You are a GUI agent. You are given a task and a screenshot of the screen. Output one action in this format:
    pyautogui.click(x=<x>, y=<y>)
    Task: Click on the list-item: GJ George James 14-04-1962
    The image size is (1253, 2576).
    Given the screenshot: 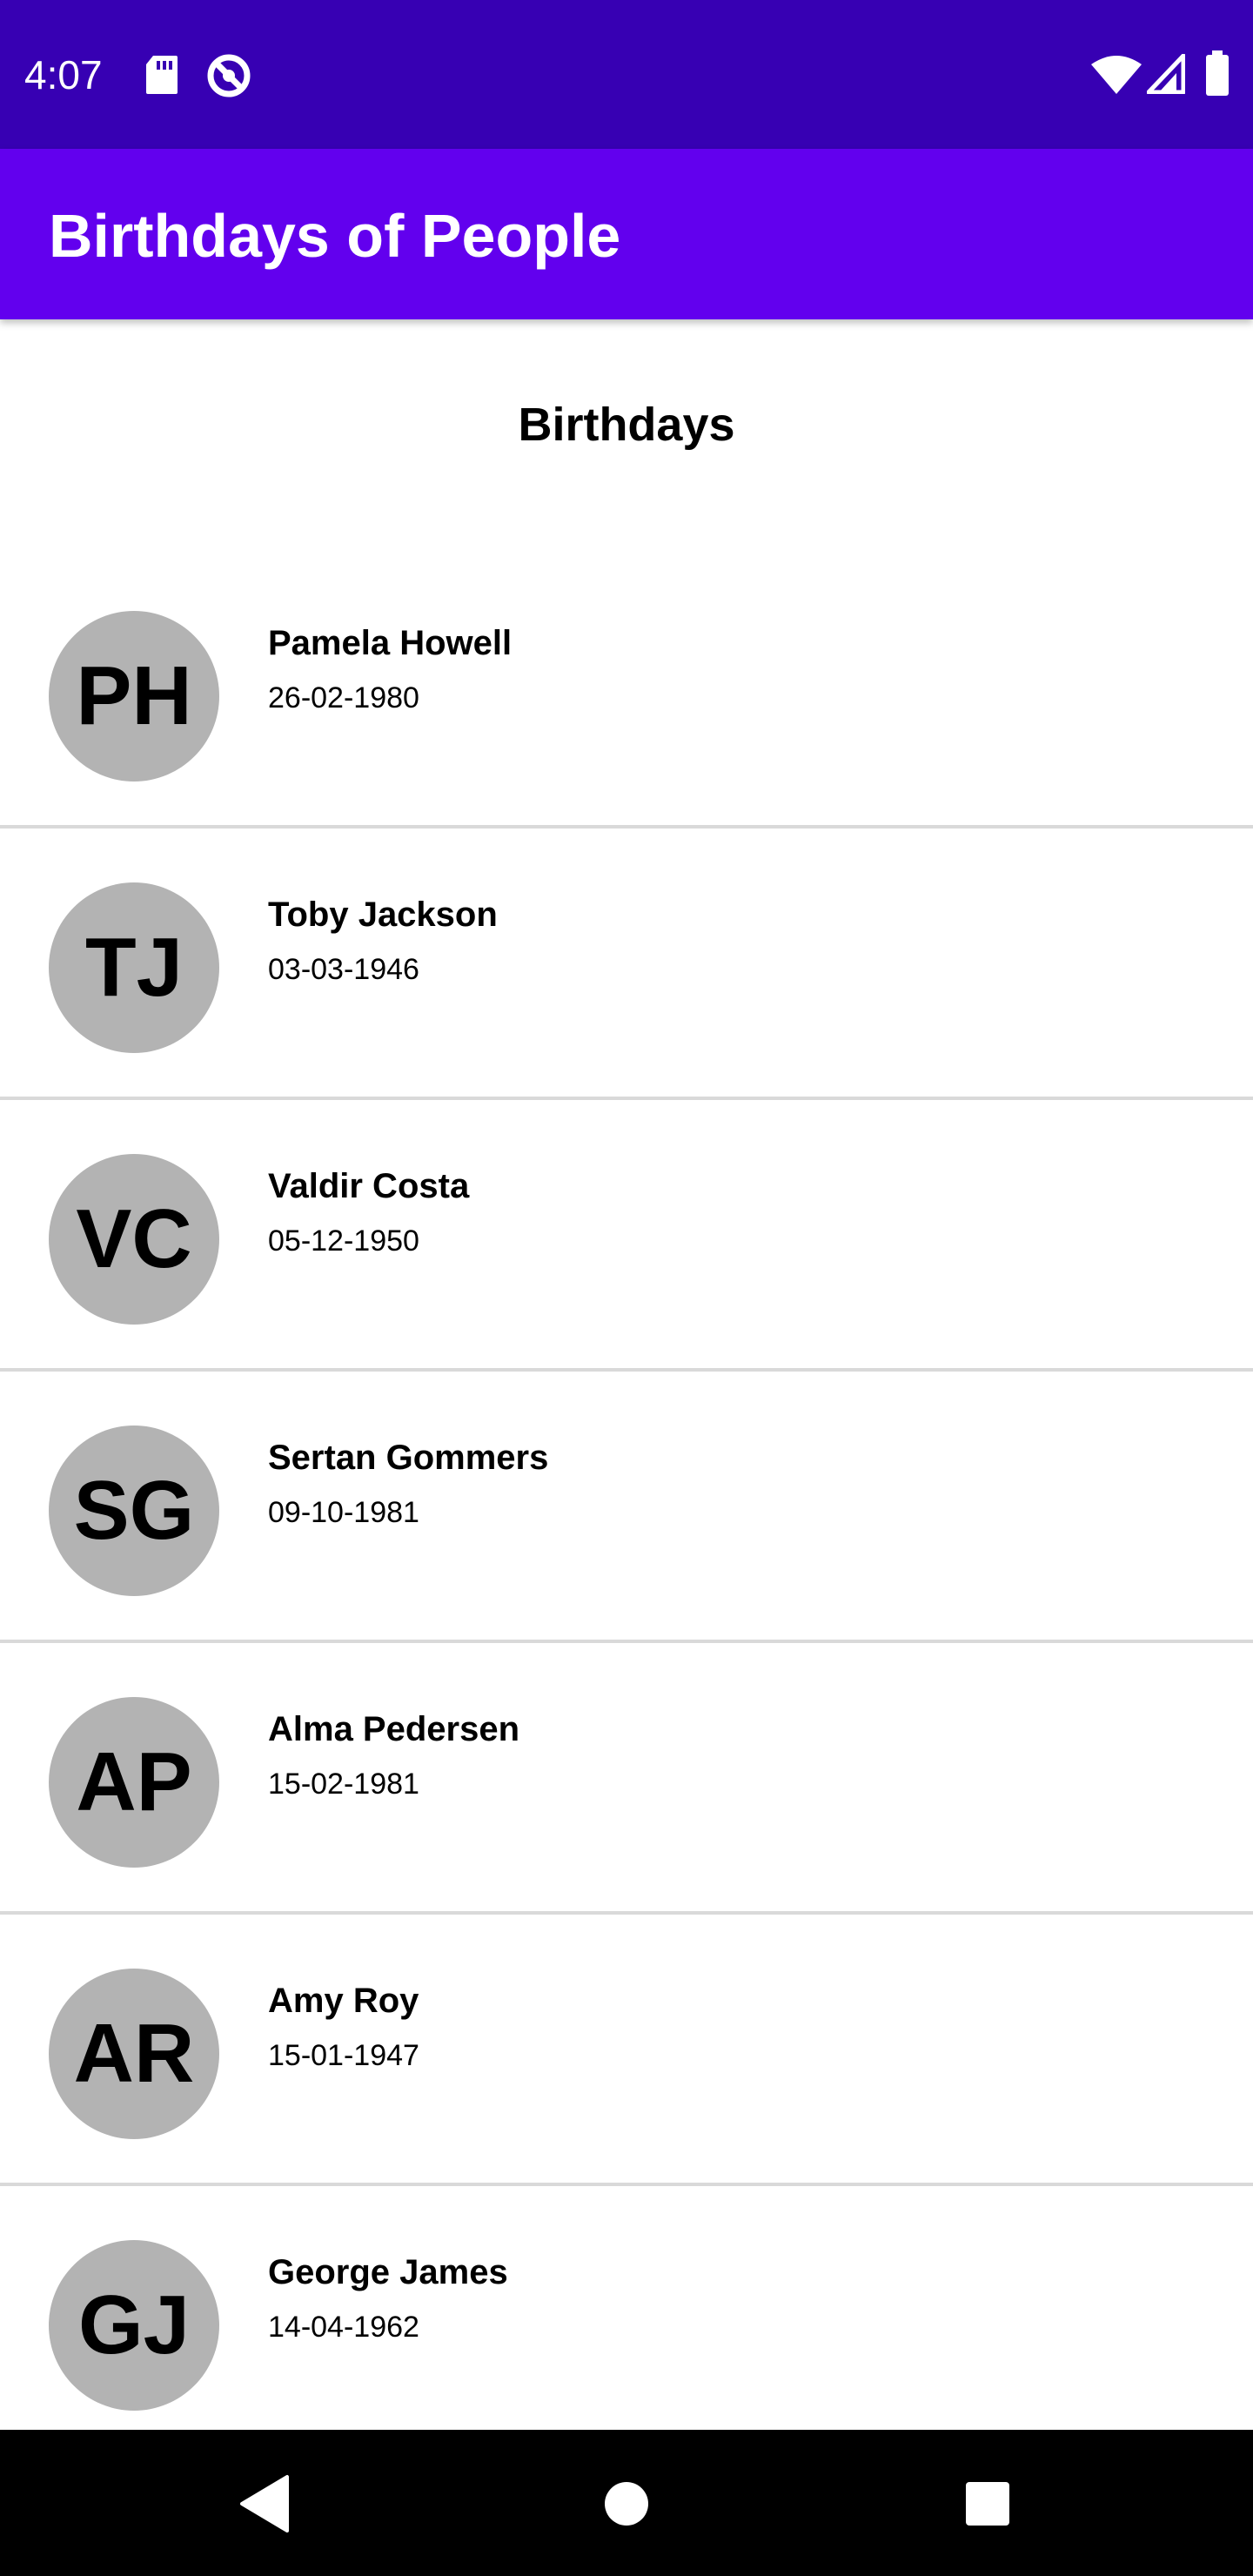 What is the action you would take?
    pyautogui.click(x=626, y=2322)
    